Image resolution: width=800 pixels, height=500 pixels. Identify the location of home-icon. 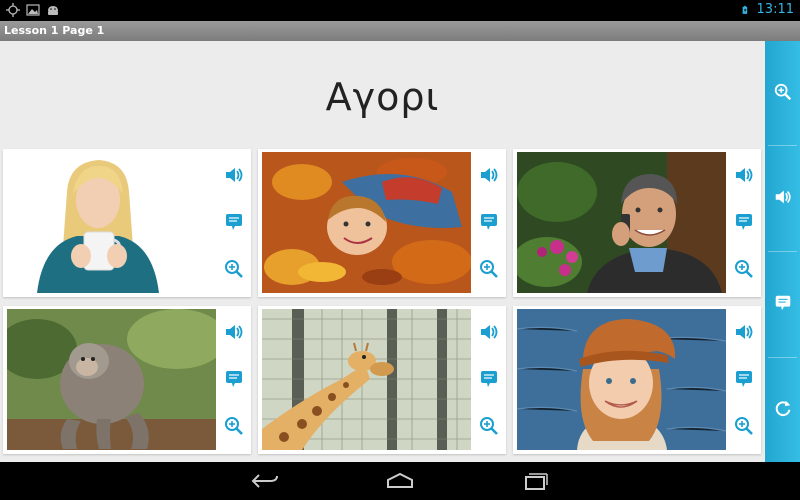
(400, 480).